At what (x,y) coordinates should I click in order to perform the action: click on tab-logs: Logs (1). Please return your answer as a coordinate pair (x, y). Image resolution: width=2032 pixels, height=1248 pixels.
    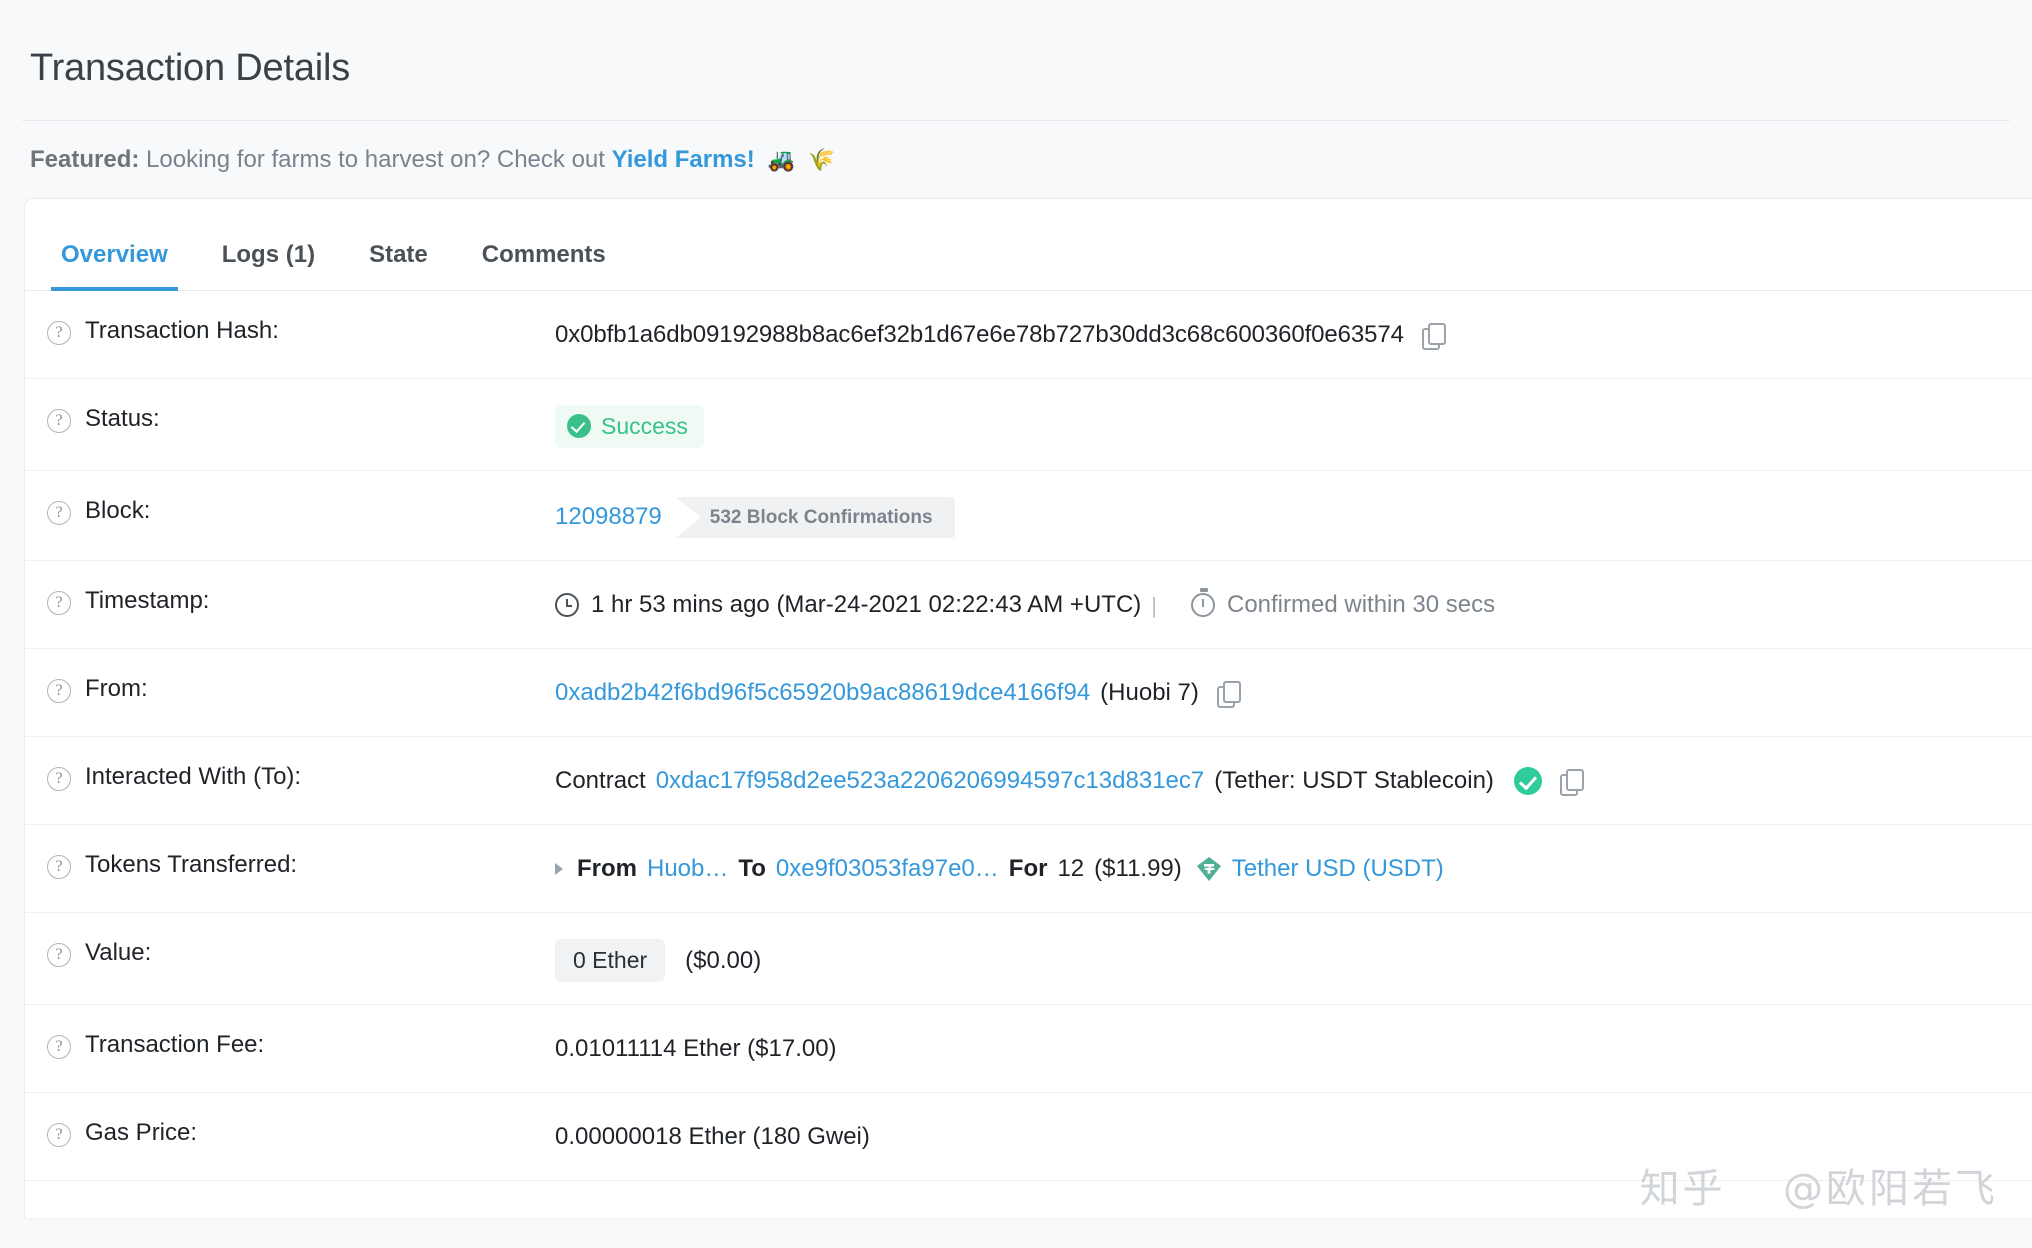
    Looking at the image, I should click on (268, 266).